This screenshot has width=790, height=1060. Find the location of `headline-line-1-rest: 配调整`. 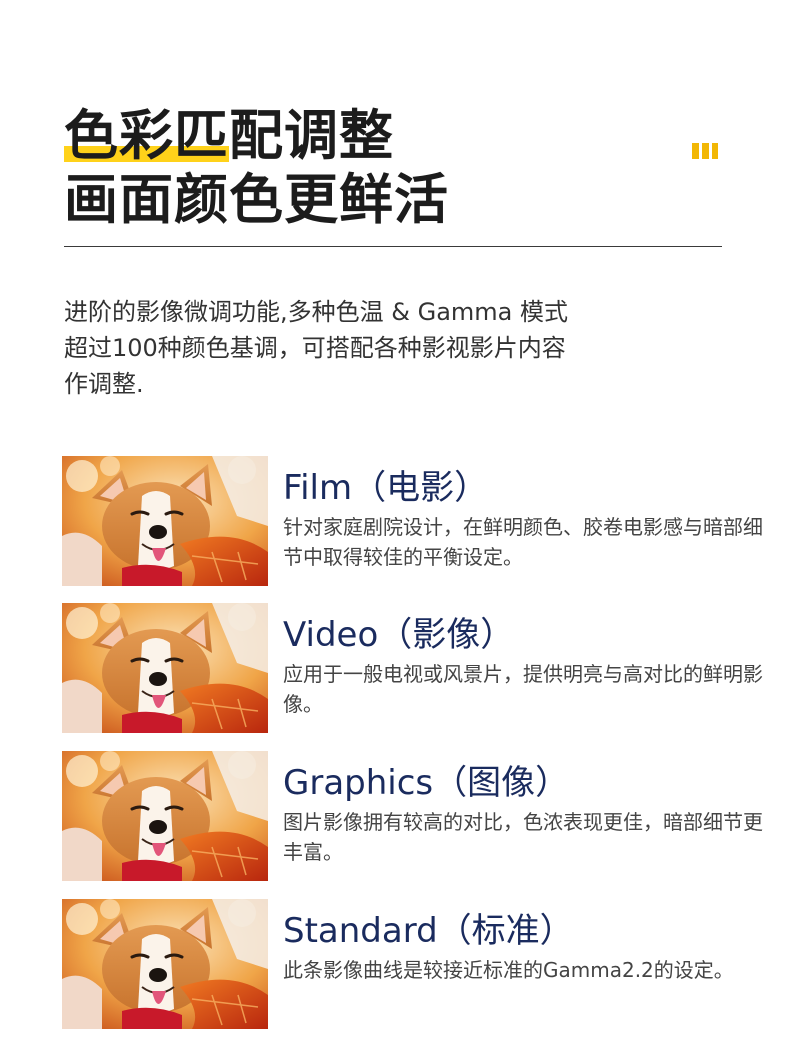

headline-line-1-rest: 配调整 is located at coordinates (311, 135).